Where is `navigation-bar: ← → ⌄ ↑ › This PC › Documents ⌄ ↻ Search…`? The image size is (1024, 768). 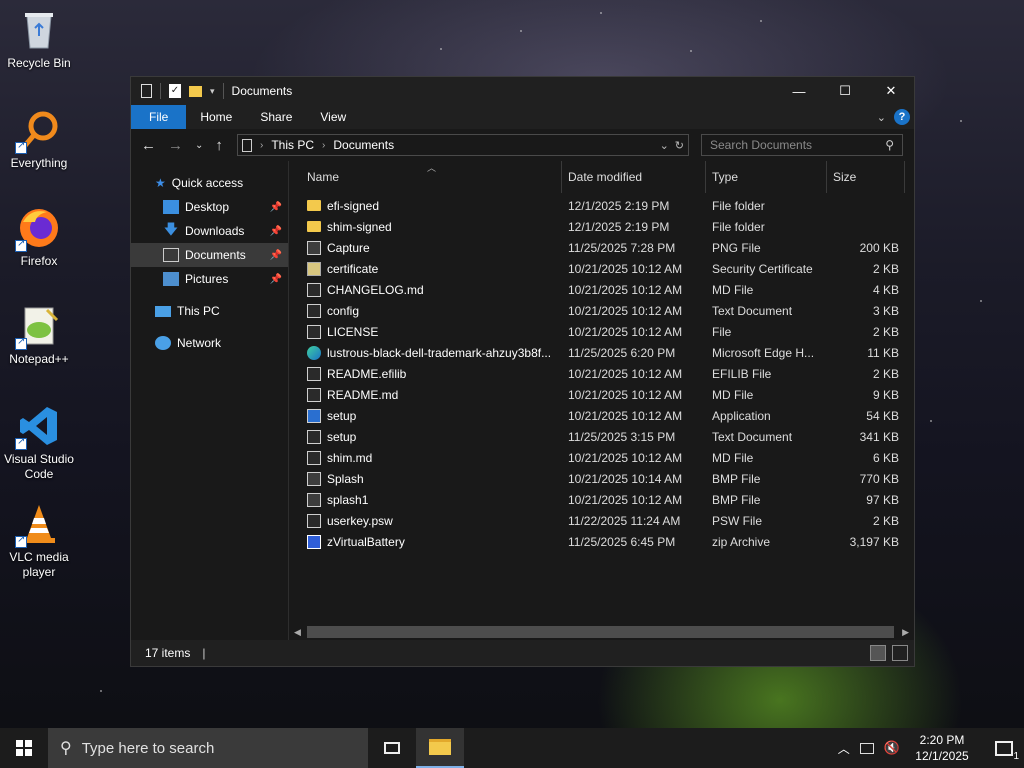
navigation-bar: ← → ⌄ ↑ › This PC › Documents ⌄ ↻ Search… is located at coordinates (522, 145).